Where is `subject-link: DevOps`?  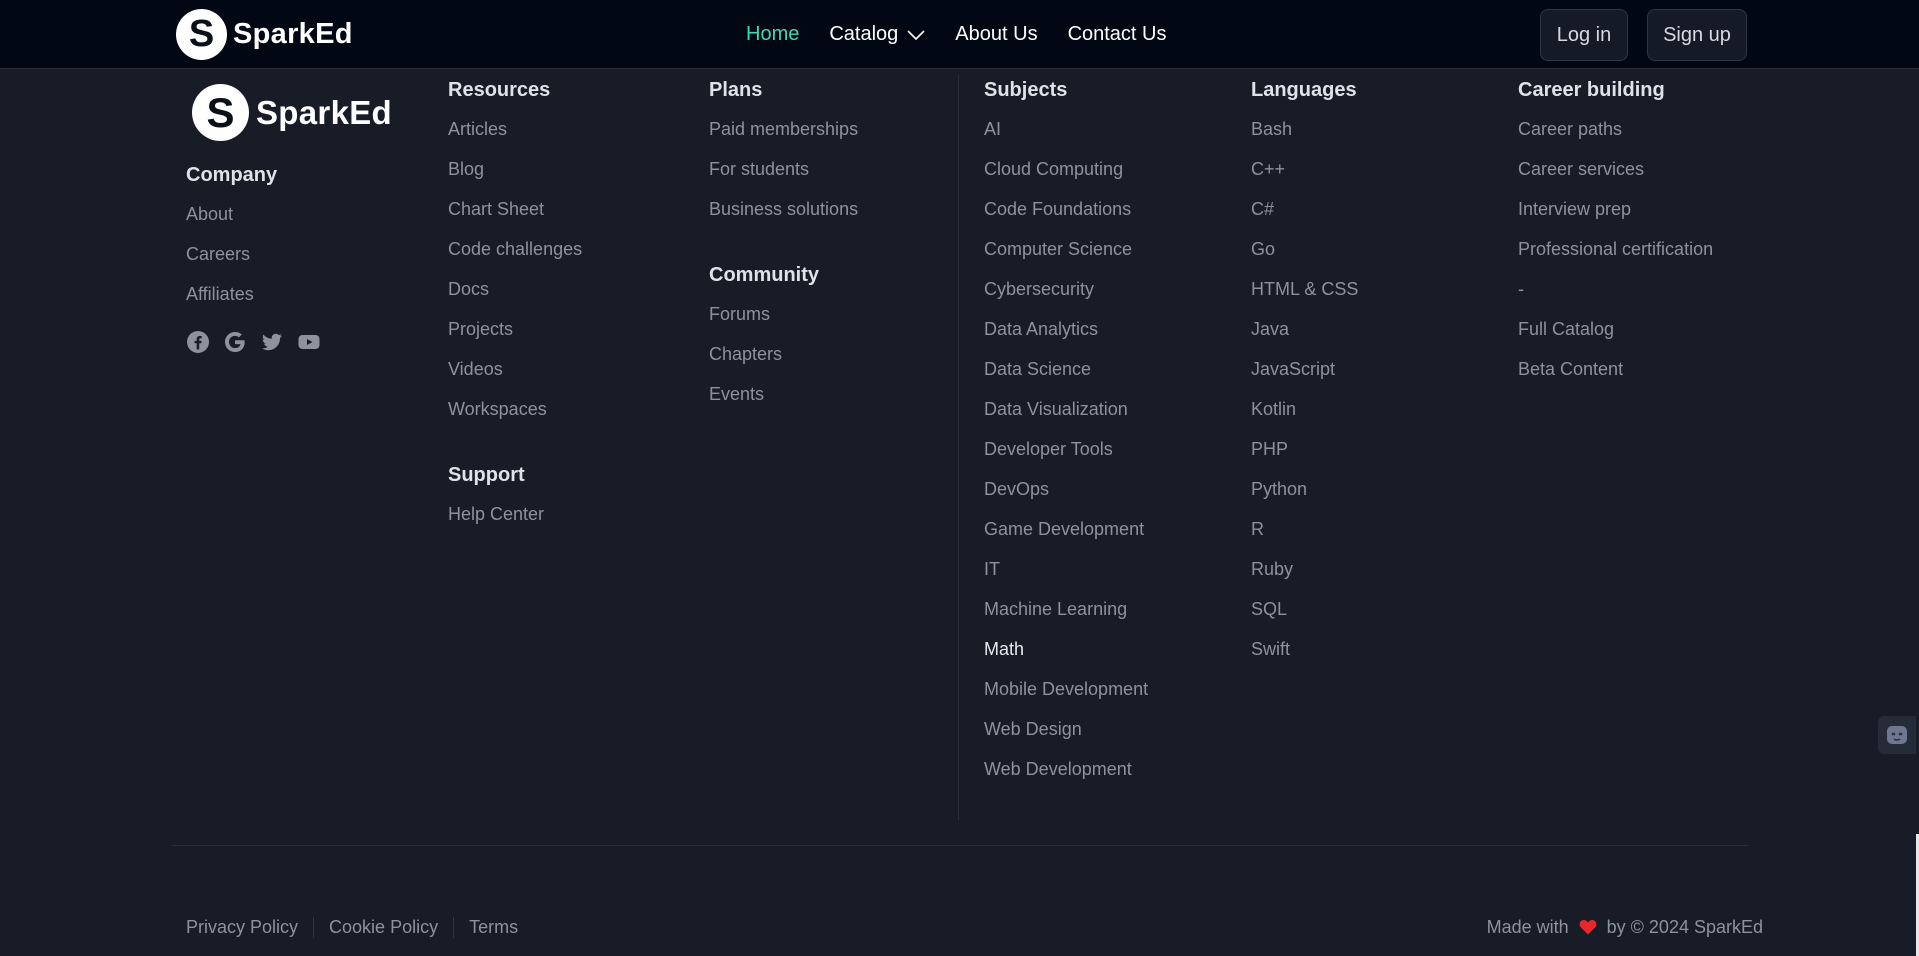
subject-link: DevOps is located at coordinates (1066, 489).